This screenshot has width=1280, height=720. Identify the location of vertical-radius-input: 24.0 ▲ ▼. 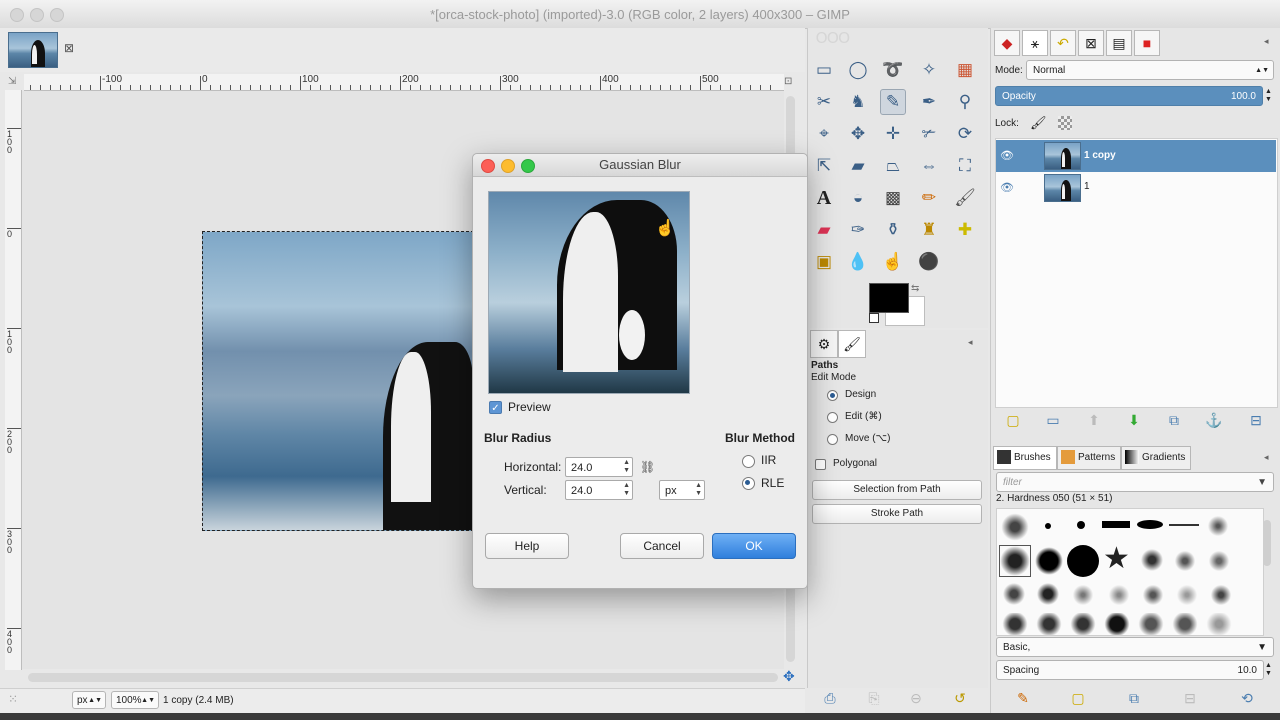
(599, 490).